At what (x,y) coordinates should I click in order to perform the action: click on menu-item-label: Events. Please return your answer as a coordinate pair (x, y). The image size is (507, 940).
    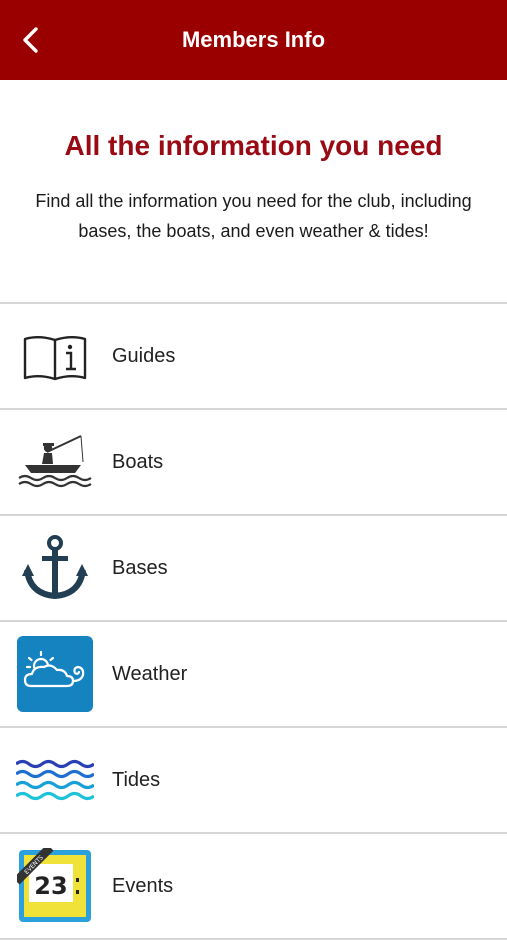
    Looking at the image, I should click on (143, 885).